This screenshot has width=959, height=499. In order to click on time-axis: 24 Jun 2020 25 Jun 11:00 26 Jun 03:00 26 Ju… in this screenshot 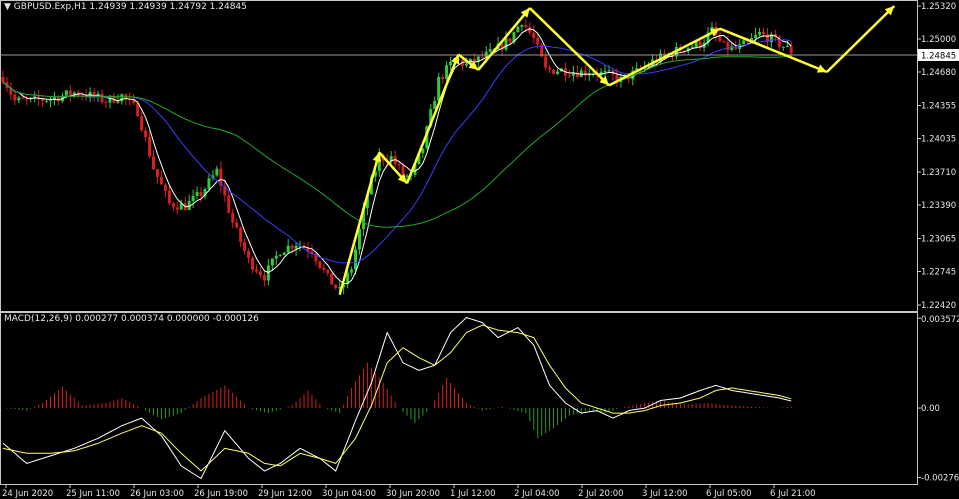, I will do `click(409, 491)`.